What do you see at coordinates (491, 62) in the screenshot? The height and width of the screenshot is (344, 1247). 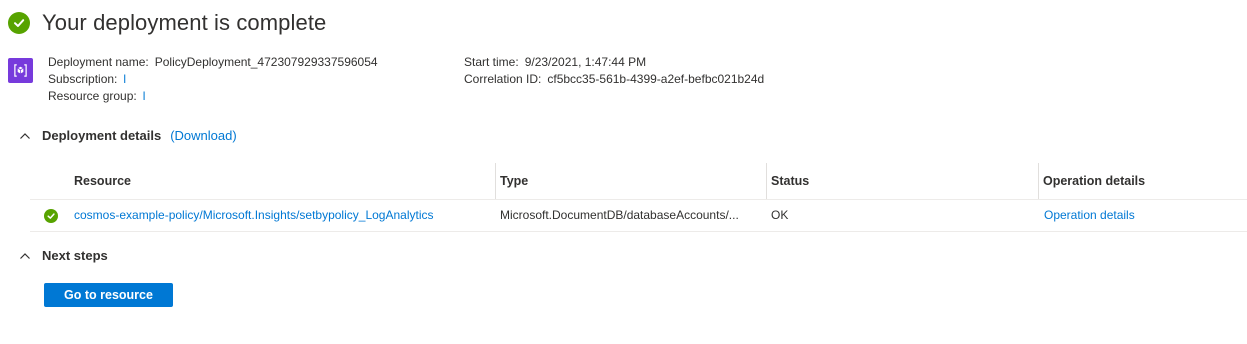 I see `start-time-label: Start time:` at bounding box center [491, 62].